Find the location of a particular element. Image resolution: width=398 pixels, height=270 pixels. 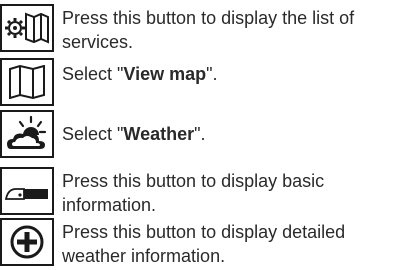

weather-label: Weather is located at coordinates (159, 134).